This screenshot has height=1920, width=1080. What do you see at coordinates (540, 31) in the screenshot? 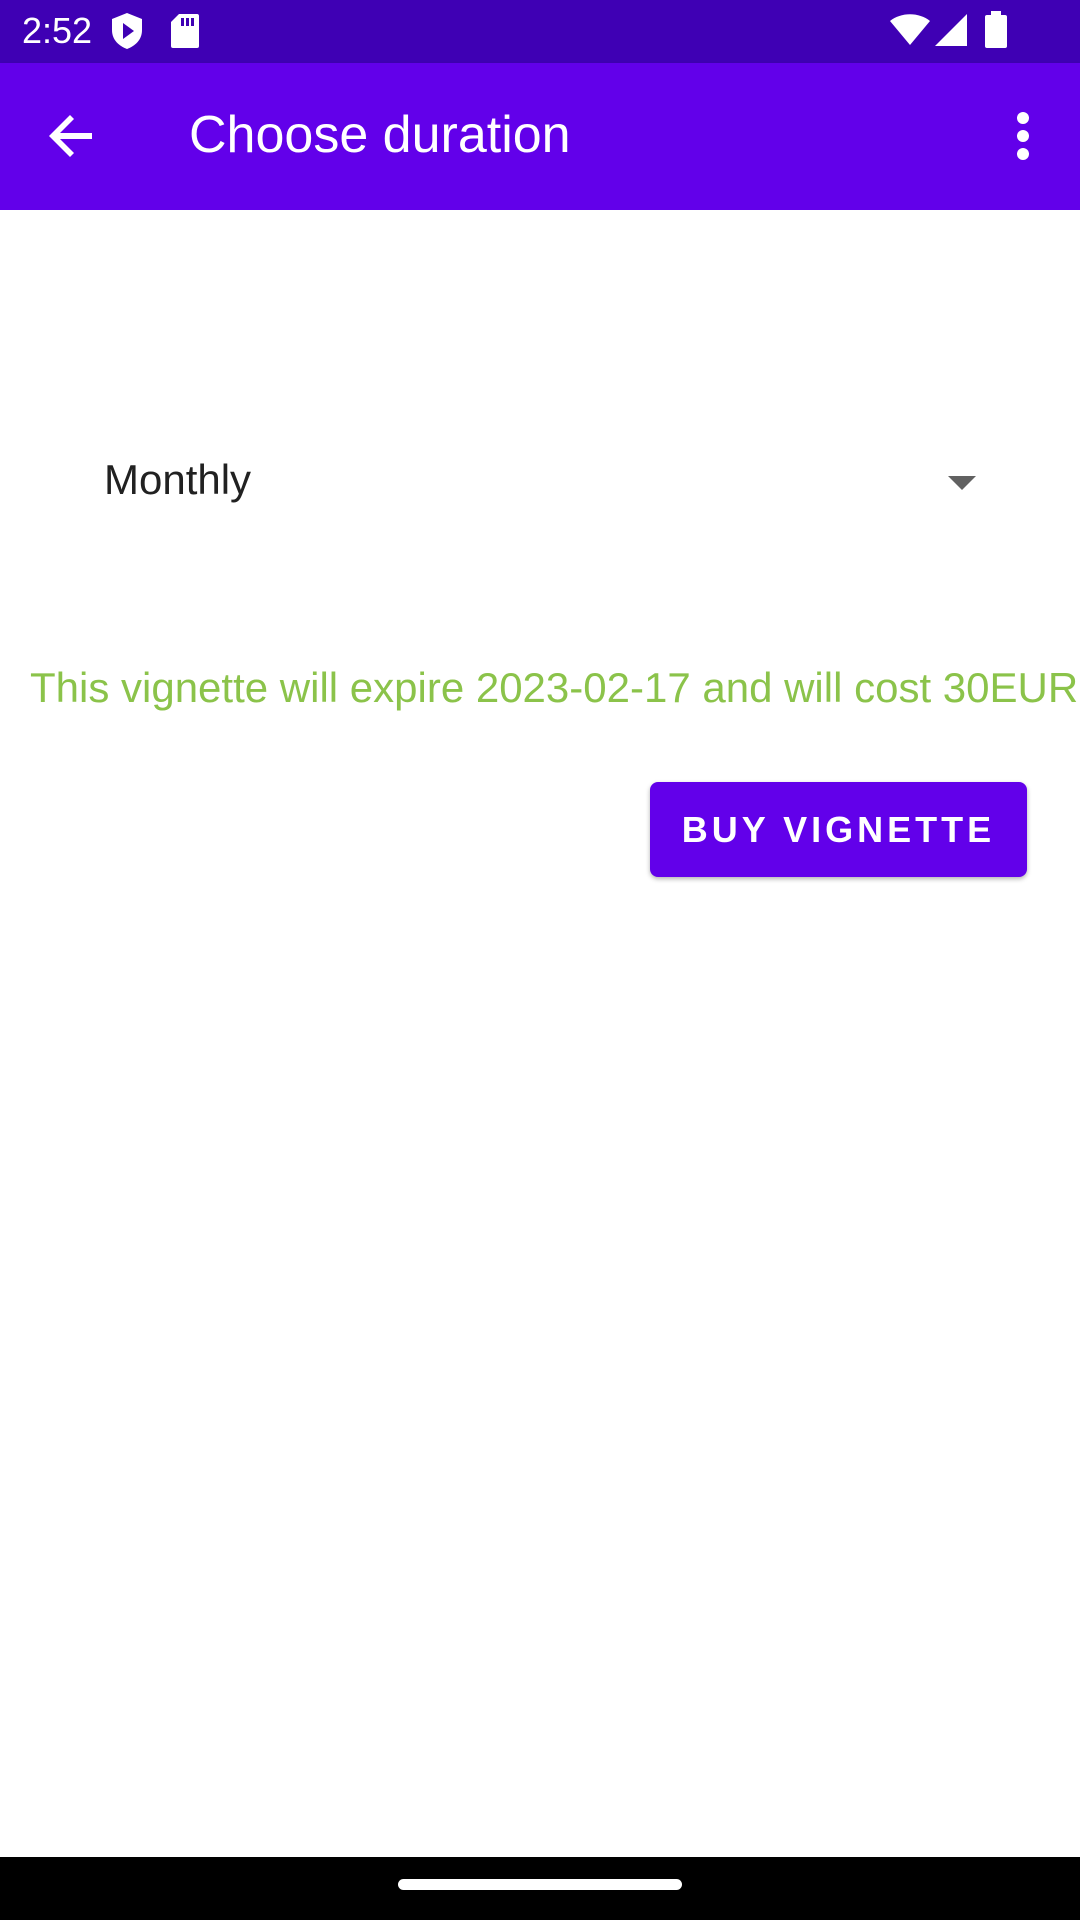
I see `status-bar: 2:52` at bounding box center [540, 31].